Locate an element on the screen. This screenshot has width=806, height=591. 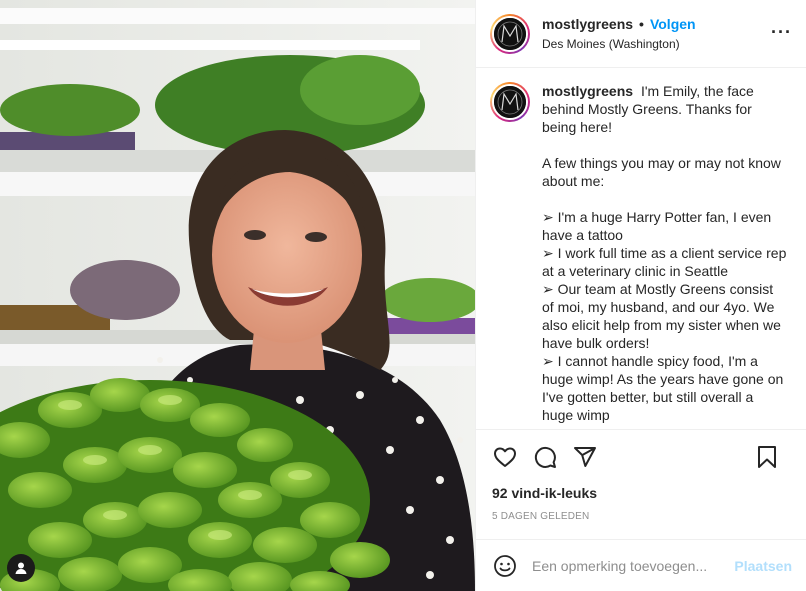
heart-icon is located at coordinates (505, 457).